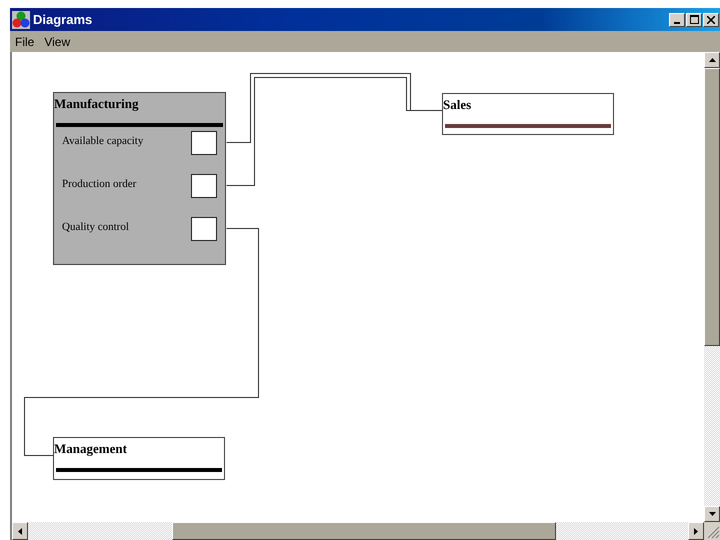 The width and height of the screenshot is (720, 540). What do you see at coordinates (103, 141) in the screenshot?
I see `field-label: Available capacity` at bounding box center [103, 141].